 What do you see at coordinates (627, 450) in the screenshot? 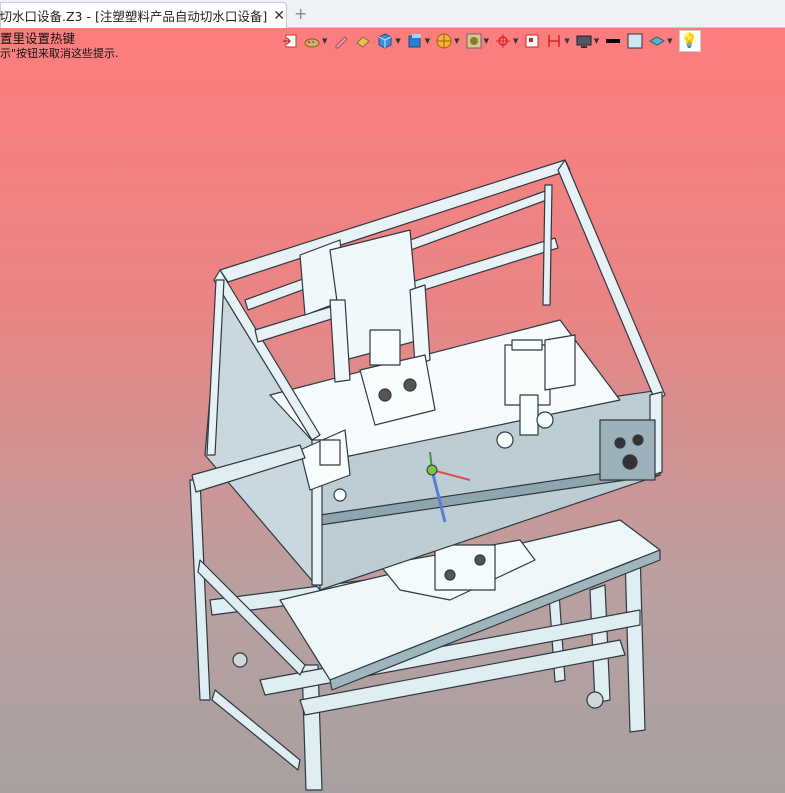
I see `control-panel` at bounding box center [627, 450].